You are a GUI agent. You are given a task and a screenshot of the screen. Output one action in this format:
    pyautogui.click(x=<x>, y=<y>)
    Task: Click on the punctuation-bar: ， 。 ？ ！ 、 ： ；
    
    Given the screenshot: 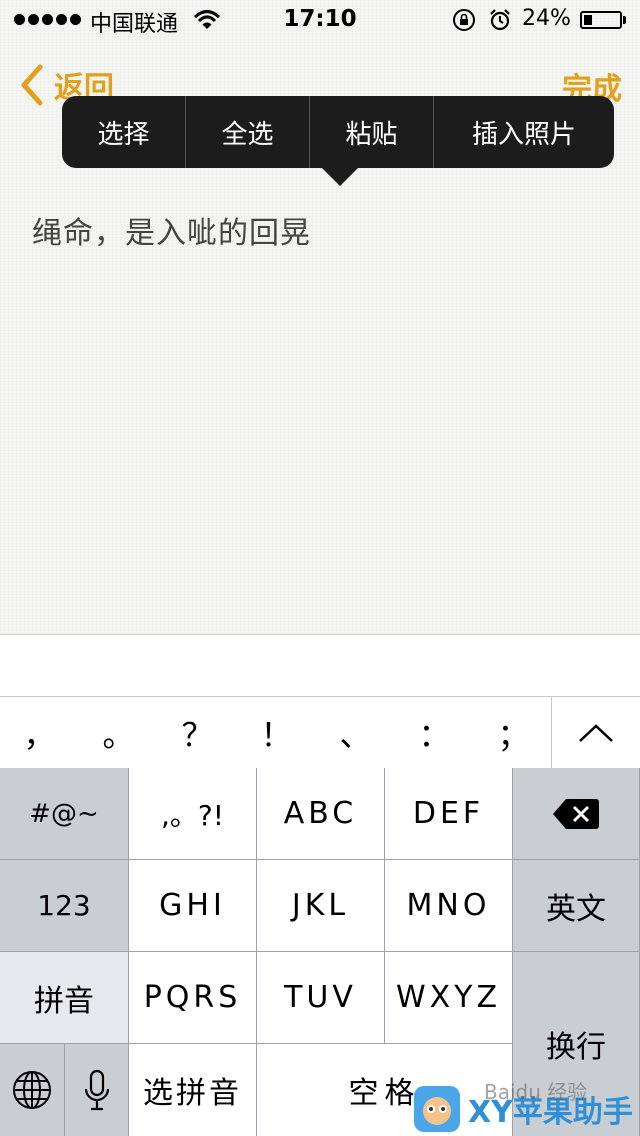 What is the action you would take?
    pyautogui.click(x=320, y=732)
    